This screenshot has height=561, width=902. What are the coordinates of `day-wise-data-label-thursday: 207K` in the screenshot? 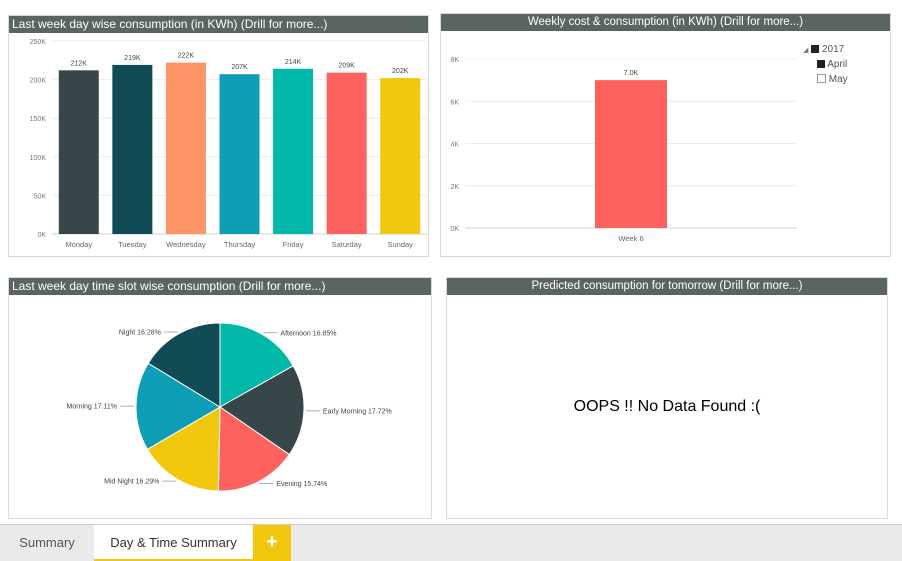 It's located at (239, 67).